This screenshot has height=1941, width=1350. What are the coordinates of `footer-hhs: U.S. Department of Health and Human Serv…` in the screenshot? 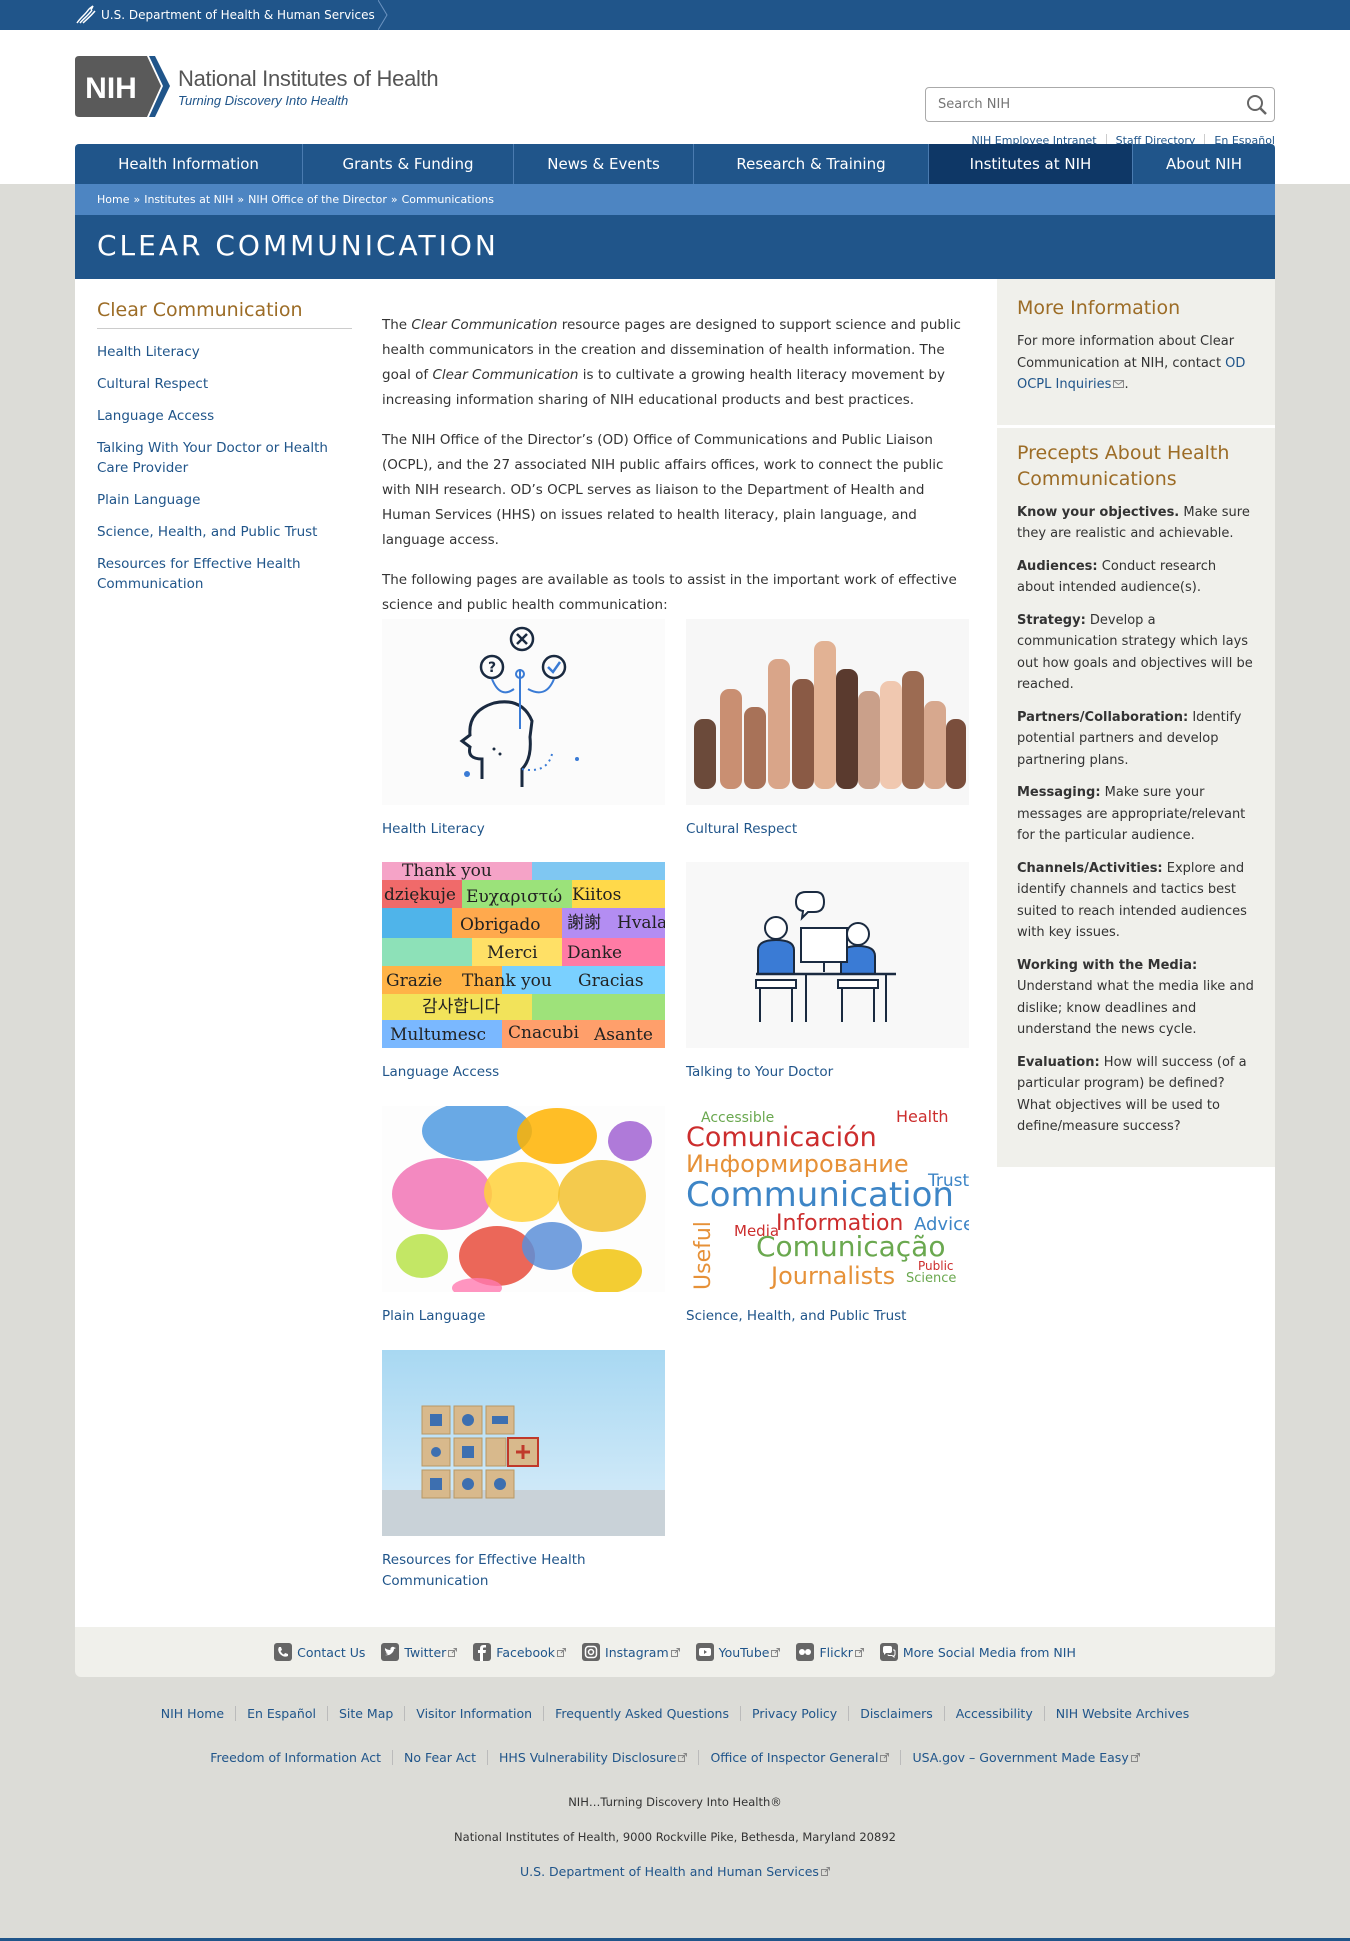 It's located at (675, 1871).